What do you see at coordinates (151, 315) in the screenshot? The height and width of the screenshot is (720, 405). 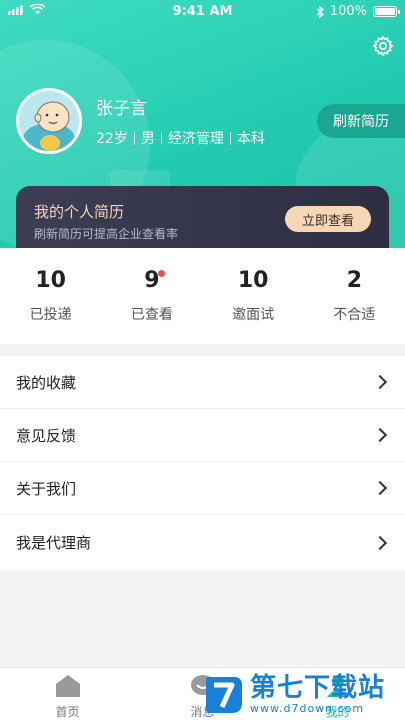 I see `stat-label: 已查看` at bounding box center [151, 315].